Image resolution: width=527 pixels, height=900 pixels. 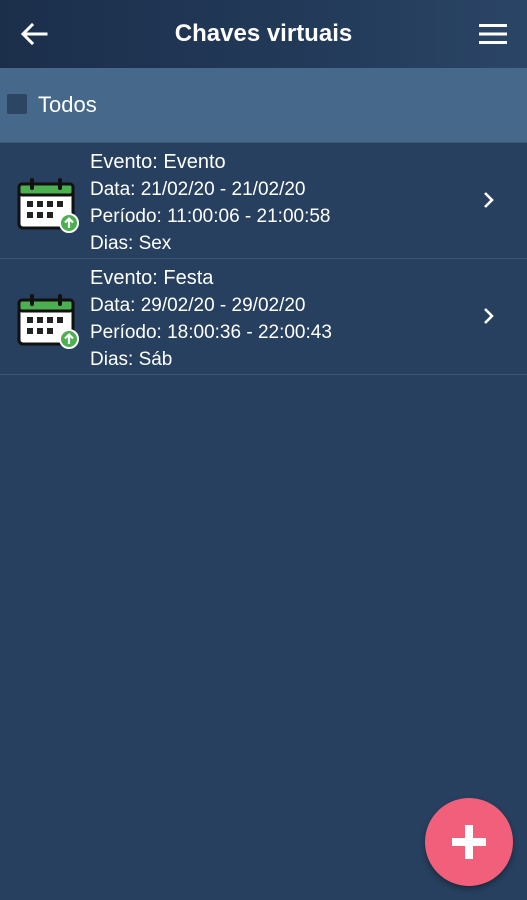 I want to click on event-period: Período: 11:00:06 - 21:00:58, so click(x=210, y=216).